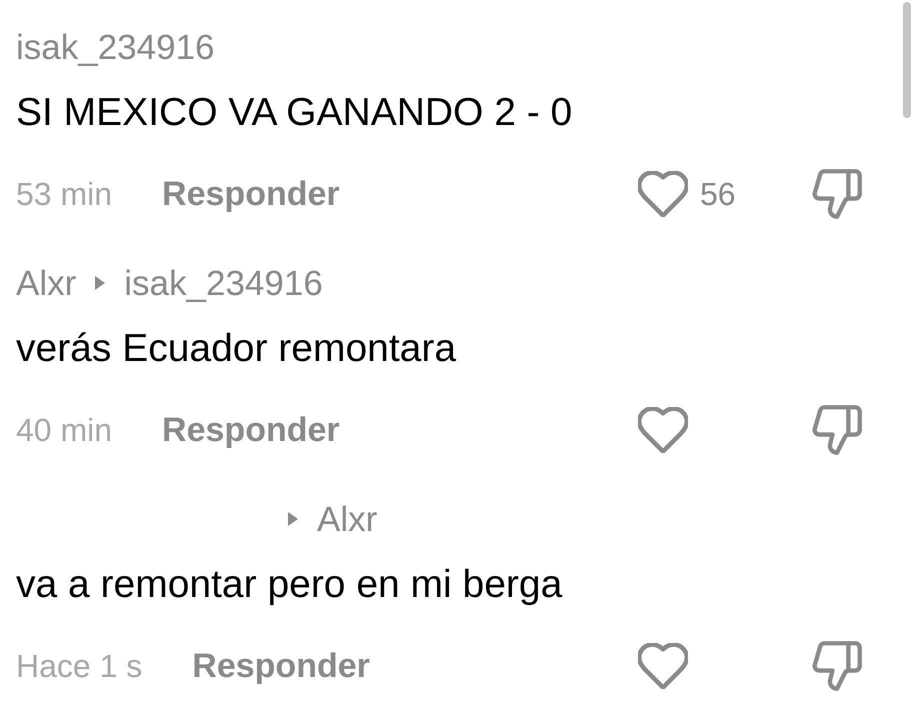 The image size is (920, 722). What do you see at coordinates (79, 666) in the screenshot?
I see `comment-time: Hace 1 s` at bounding box center [79, 666].